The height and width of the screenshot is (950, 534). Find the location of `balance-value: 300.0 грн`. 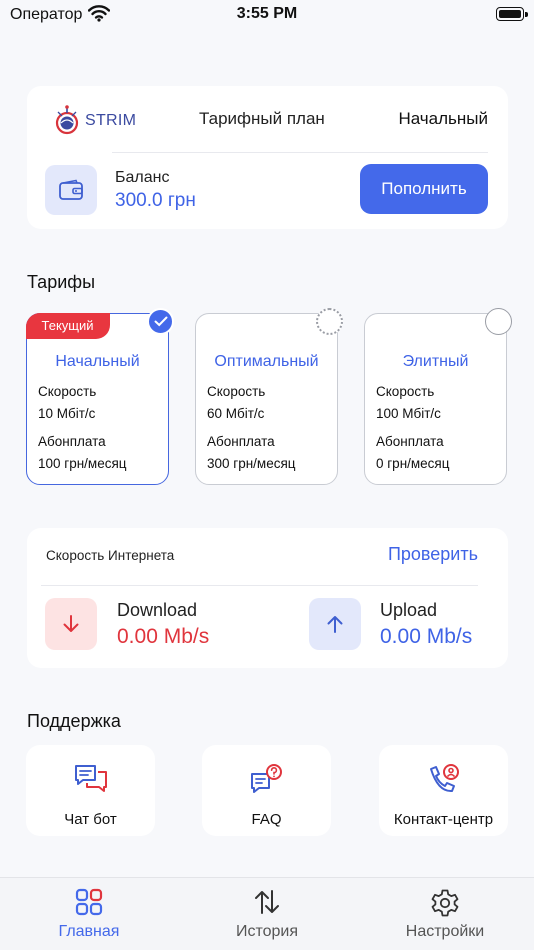

balance-value: 300.0 грн is located at coordinates (155, 200).